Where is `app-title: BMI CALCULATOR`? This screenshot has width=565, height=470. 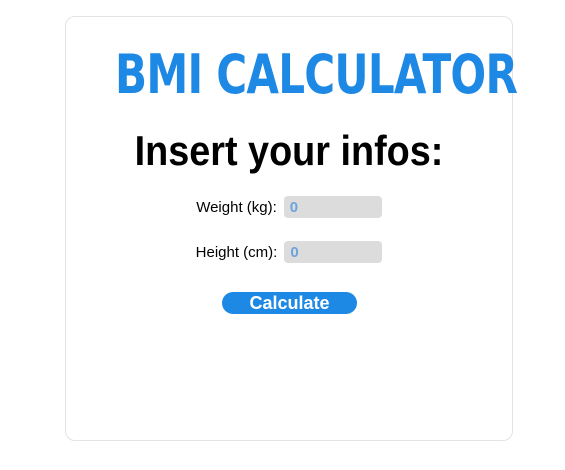
app-title: BMI CALCULATOR is located at coordinates (316, 74).